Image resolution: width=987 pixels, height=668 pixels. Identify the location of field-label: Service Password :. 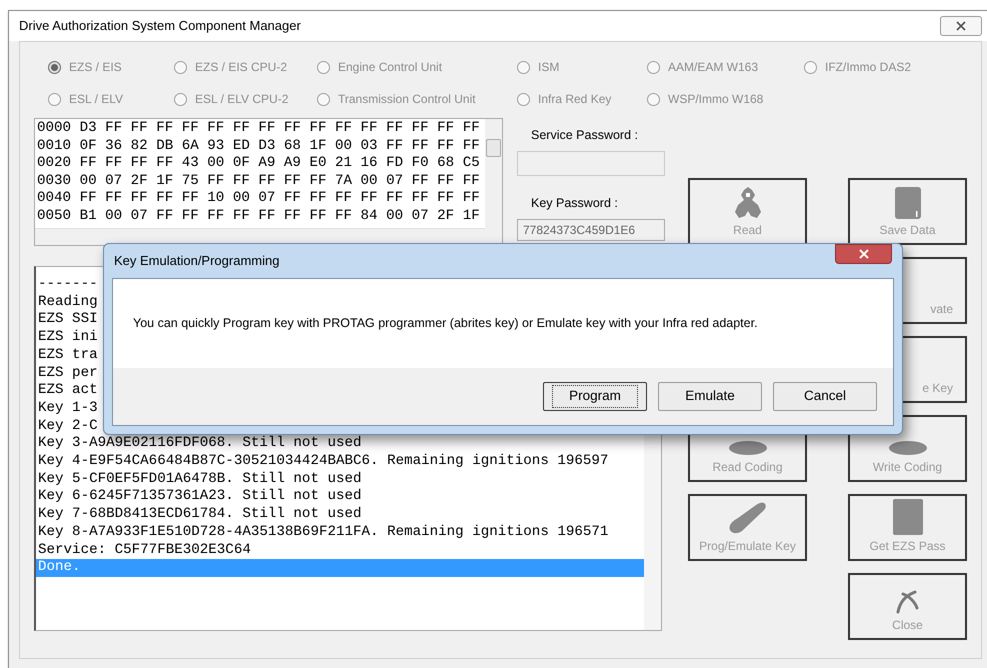
(585, 135).